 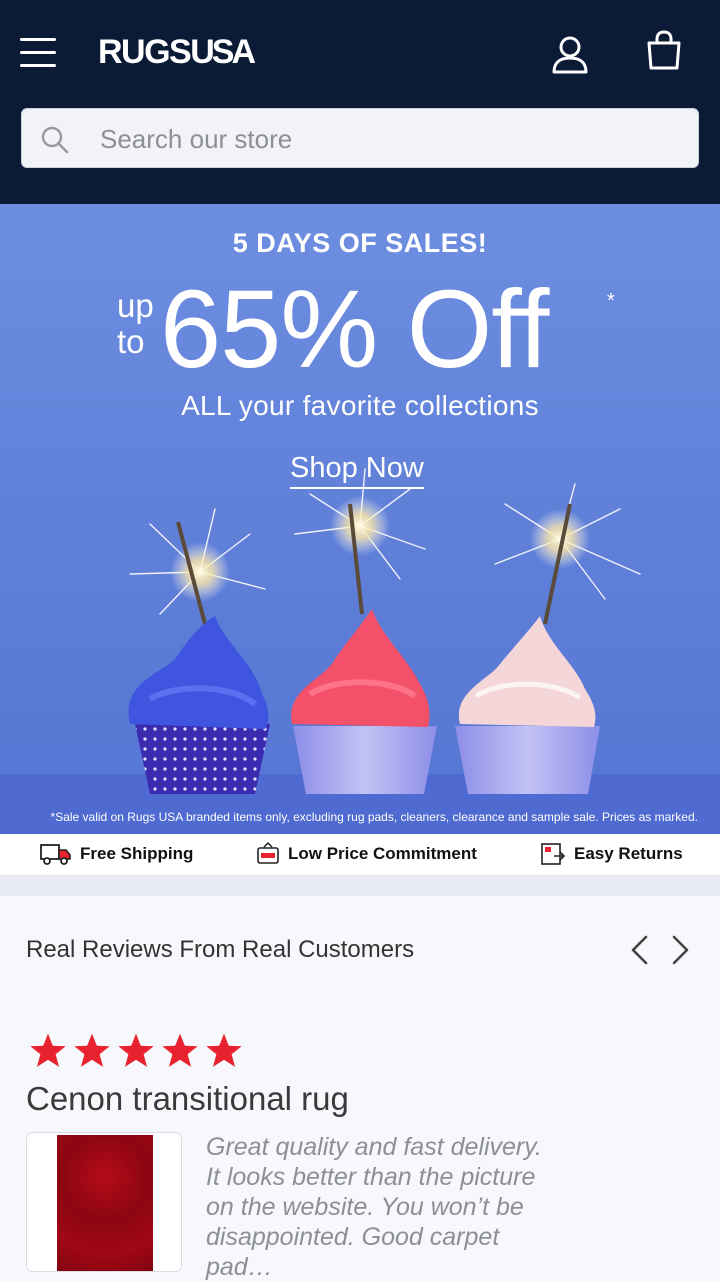 I want to click on benefit-low-price: Low Price Commitment, so click(x=366, y=854).